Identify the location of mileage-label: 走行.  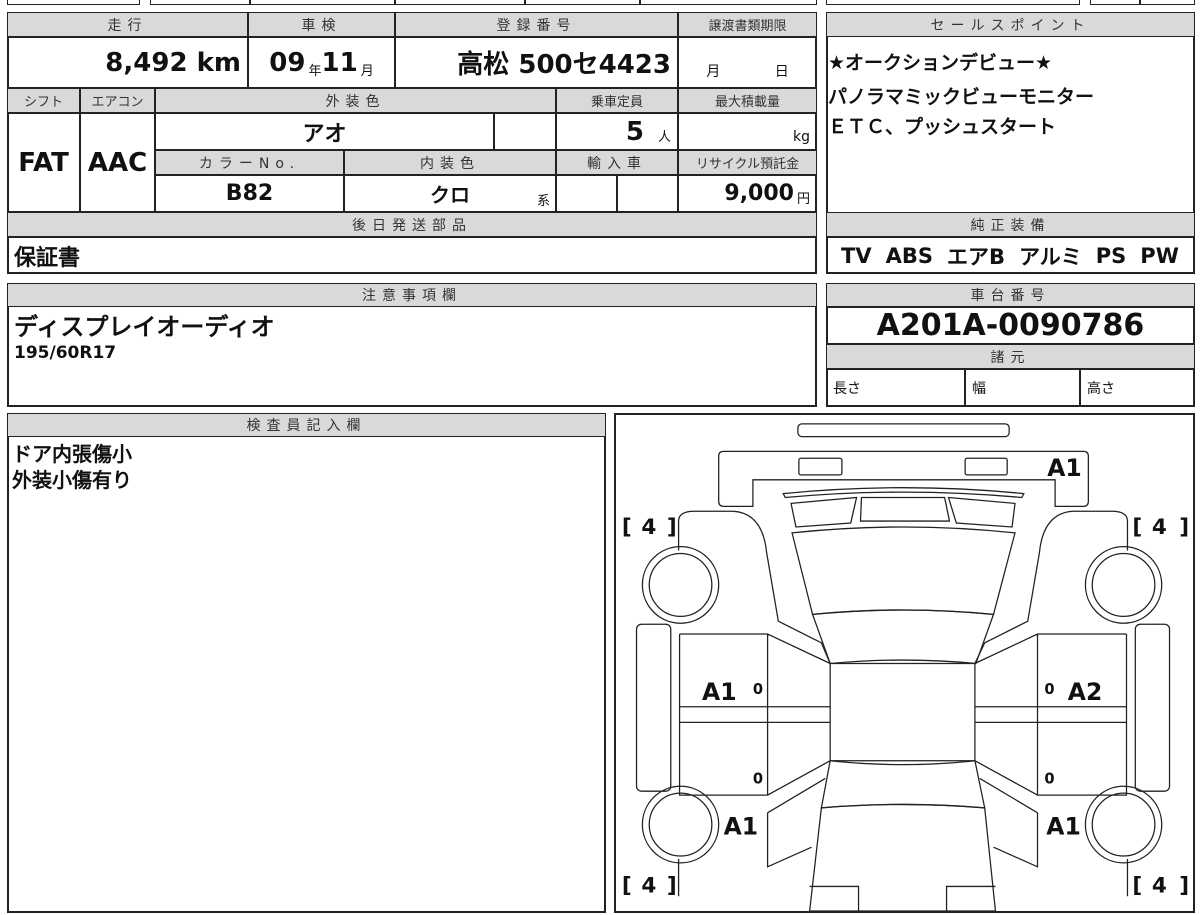
(127, 24).